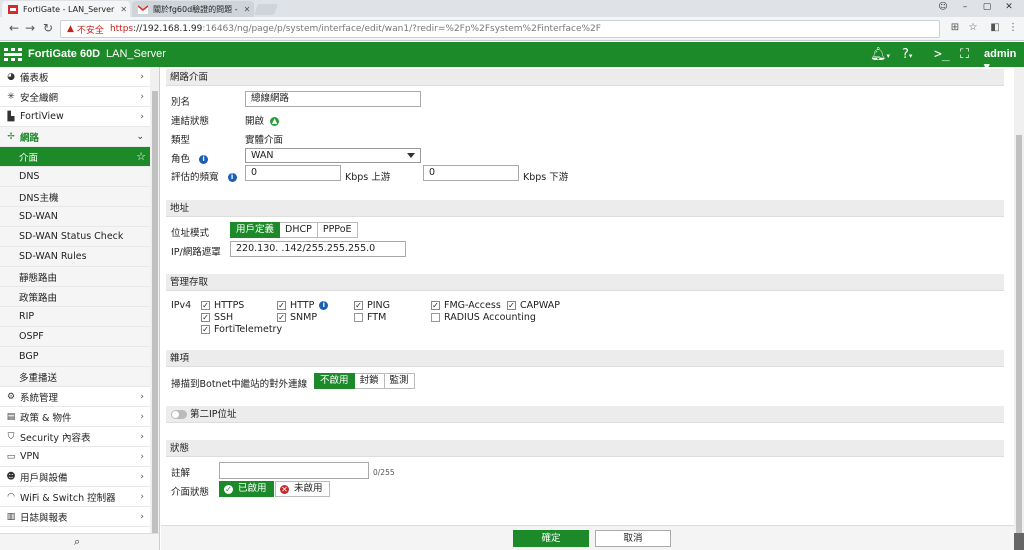 The image size is (1024, 550). What do you see at coordinates (533, 305) in the screenshot?
I see `access-capwap: ✓ CAPWAP` at bounding box center [533, 305].